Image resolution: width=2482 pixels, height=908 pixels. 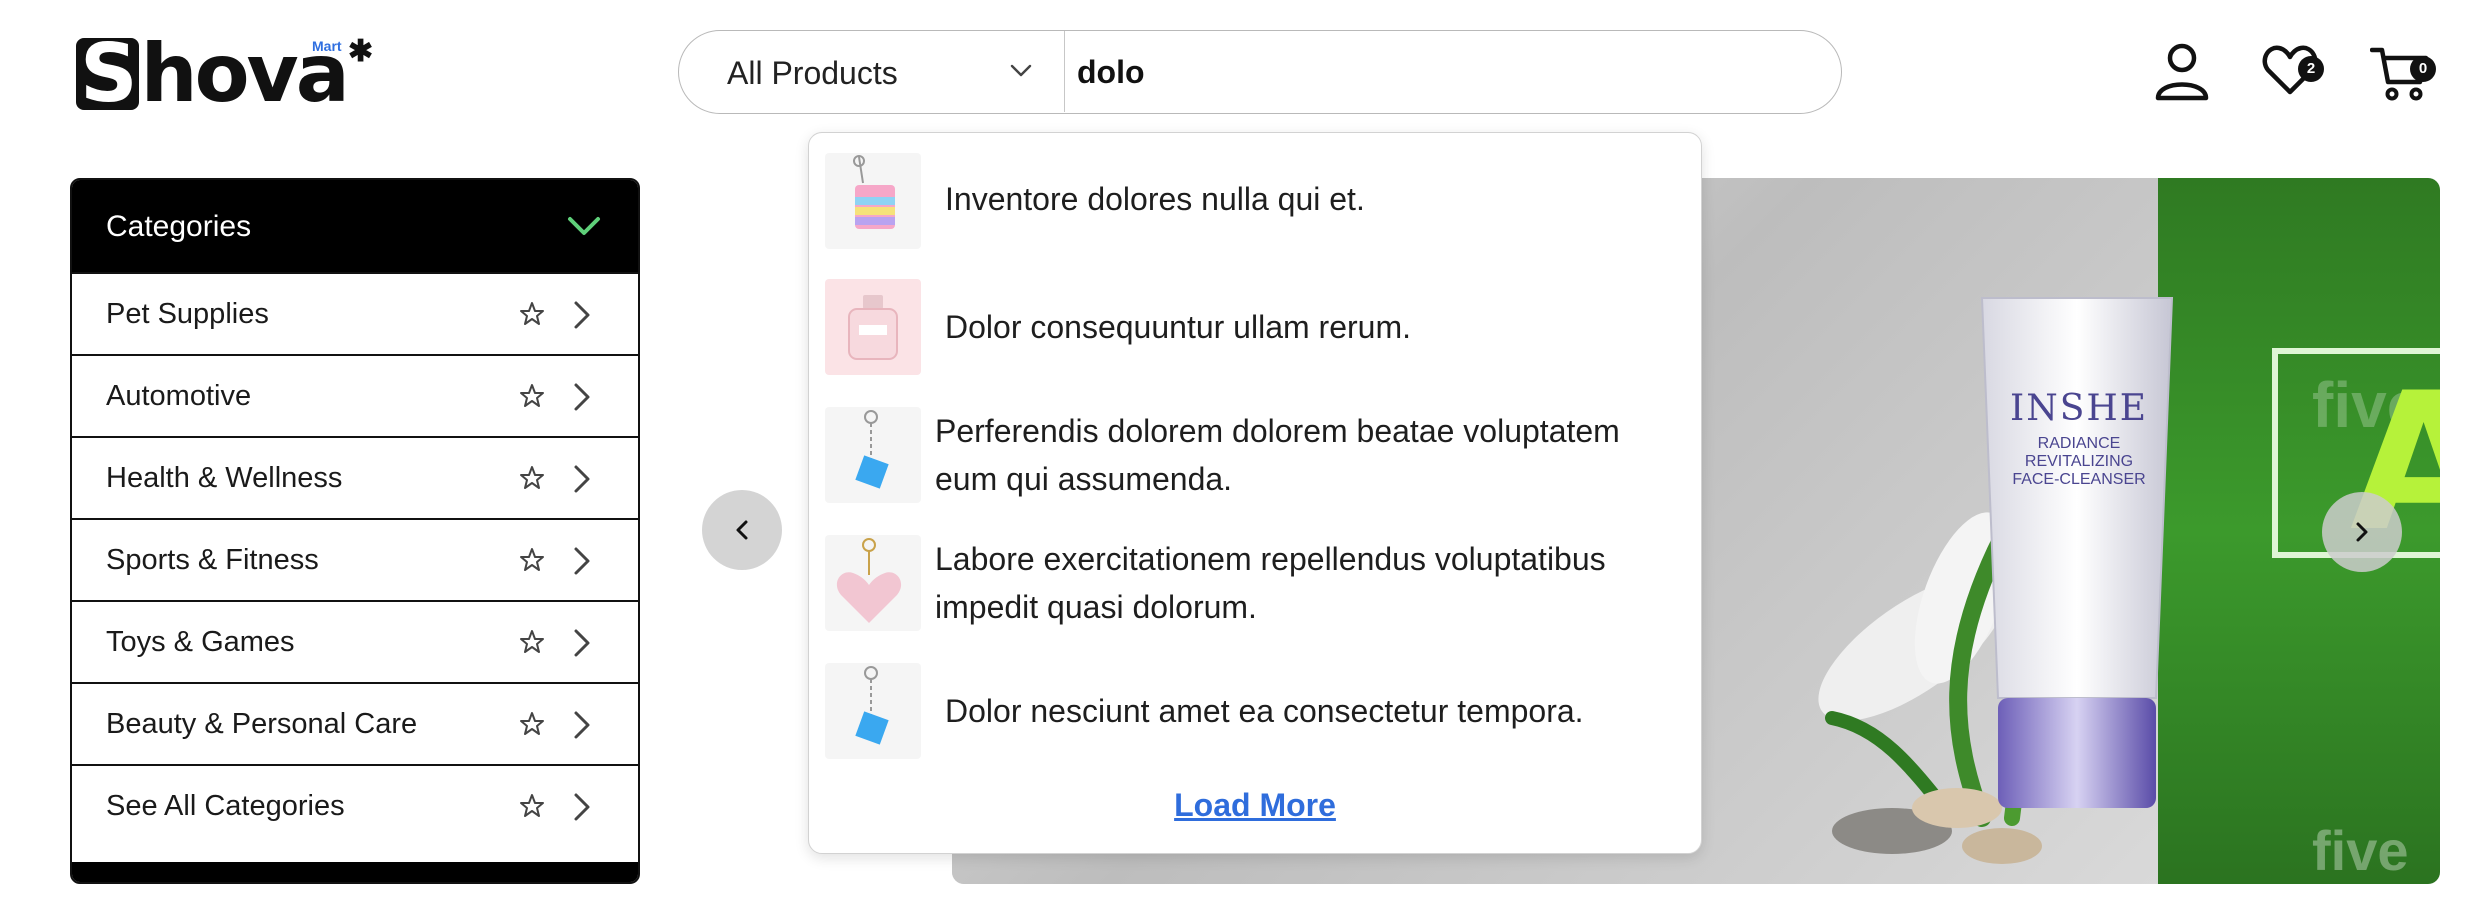 I want to click on result-title: Inventore dolores nulla qui et., so click(x=1155, y=199).